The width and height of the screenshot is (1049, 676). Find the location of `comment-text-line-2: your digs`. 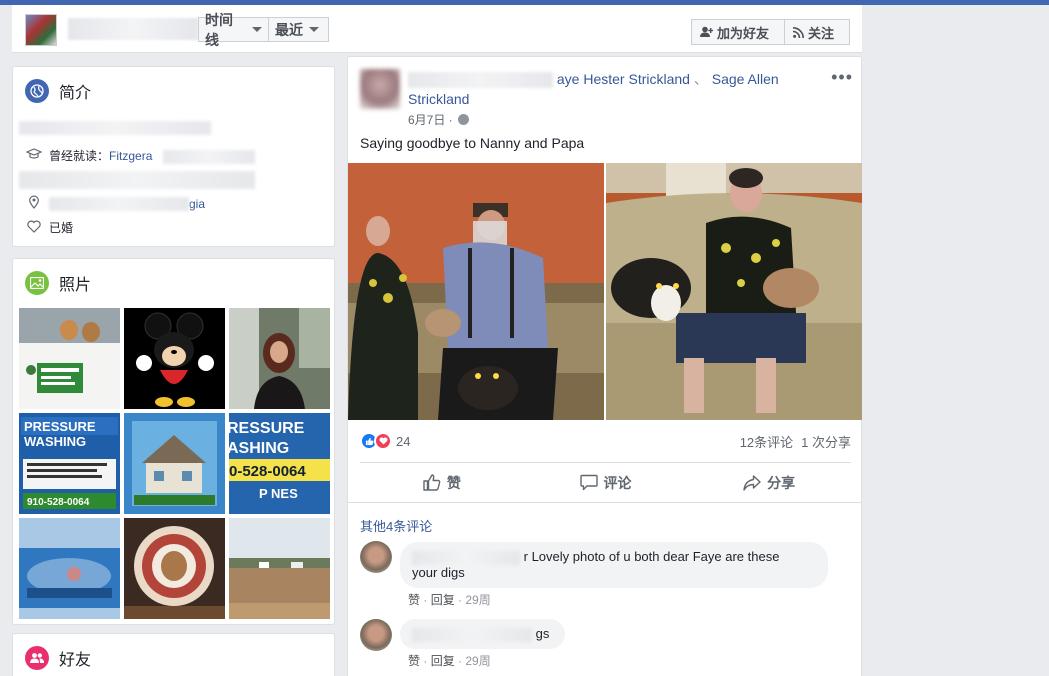

comment-text-line-2: your digs is located at coordinates (438, 572).